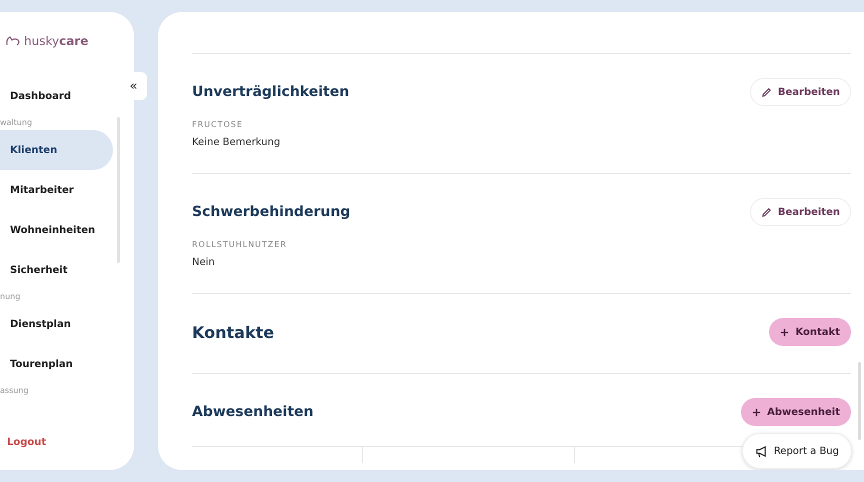 The width and height of the screenshot is (864, 482). Describe the element at coordinates (796, 412) in the screenshot. I see `add-button: Abwesenheit` at that location.